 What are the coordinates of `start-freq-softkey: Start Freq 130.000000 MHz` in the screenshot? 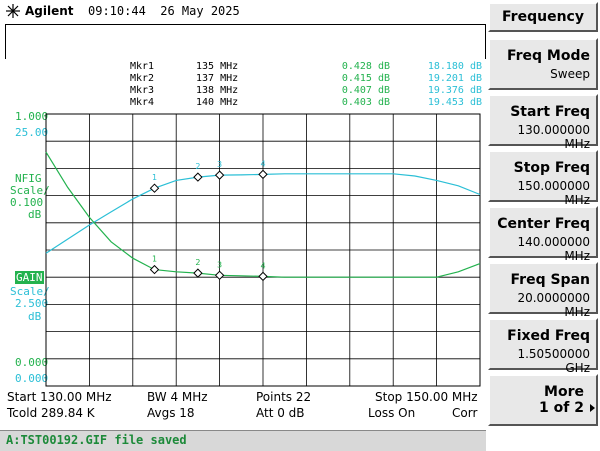 It's located at (543, 122).